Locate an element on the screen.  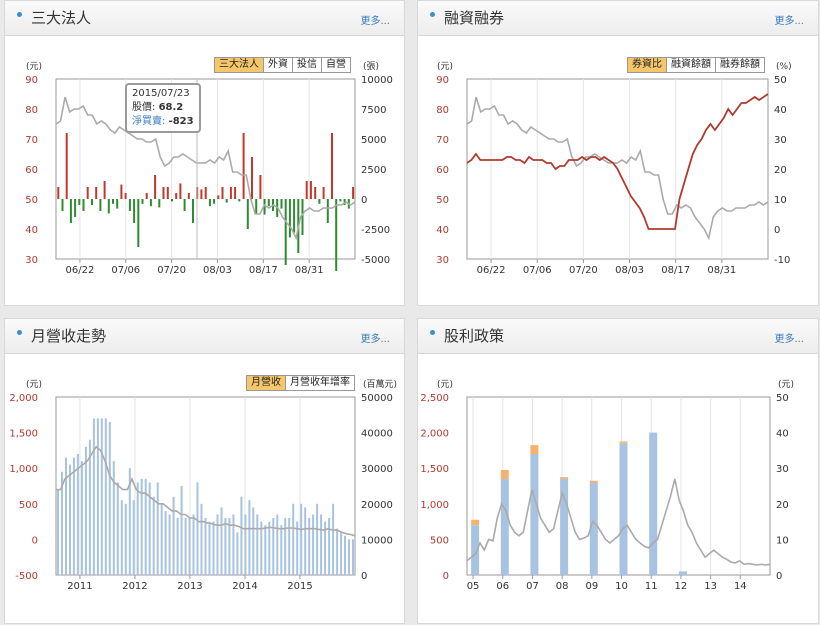
y-right-tick-label: 30 is located at coordinates (780, 140).